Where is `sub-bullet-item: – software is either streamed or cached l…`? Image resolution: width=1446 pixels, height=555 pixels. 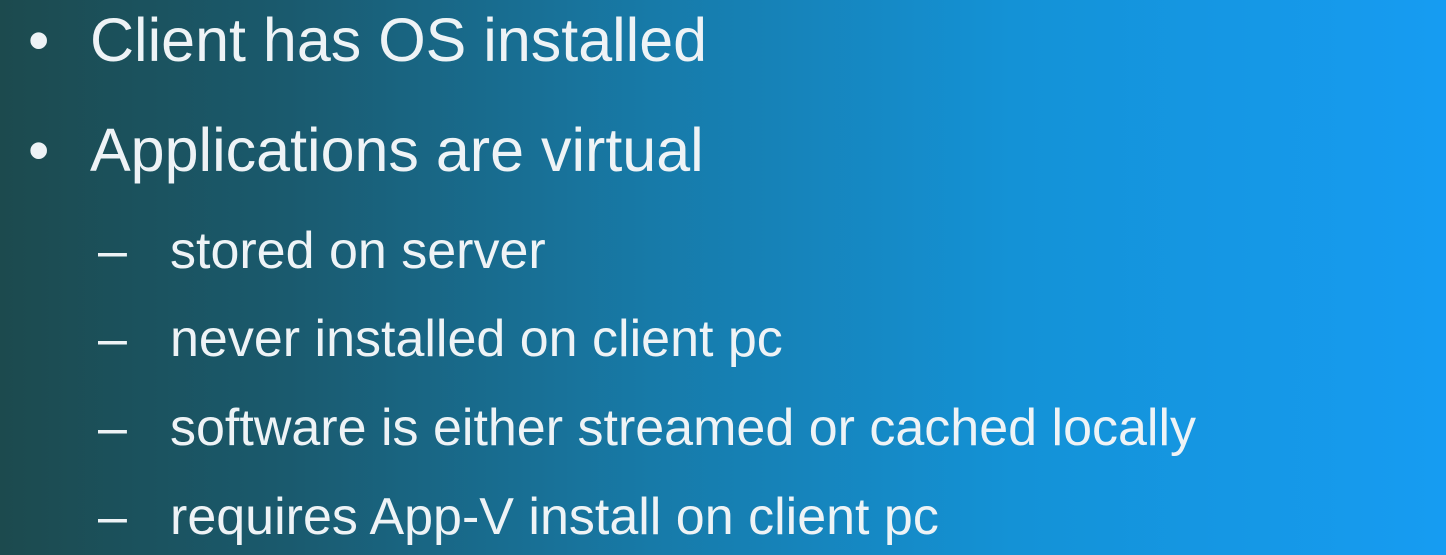 sub-bullet-item: – software is either streamed or cached l… is located at coordinates (647, 428).